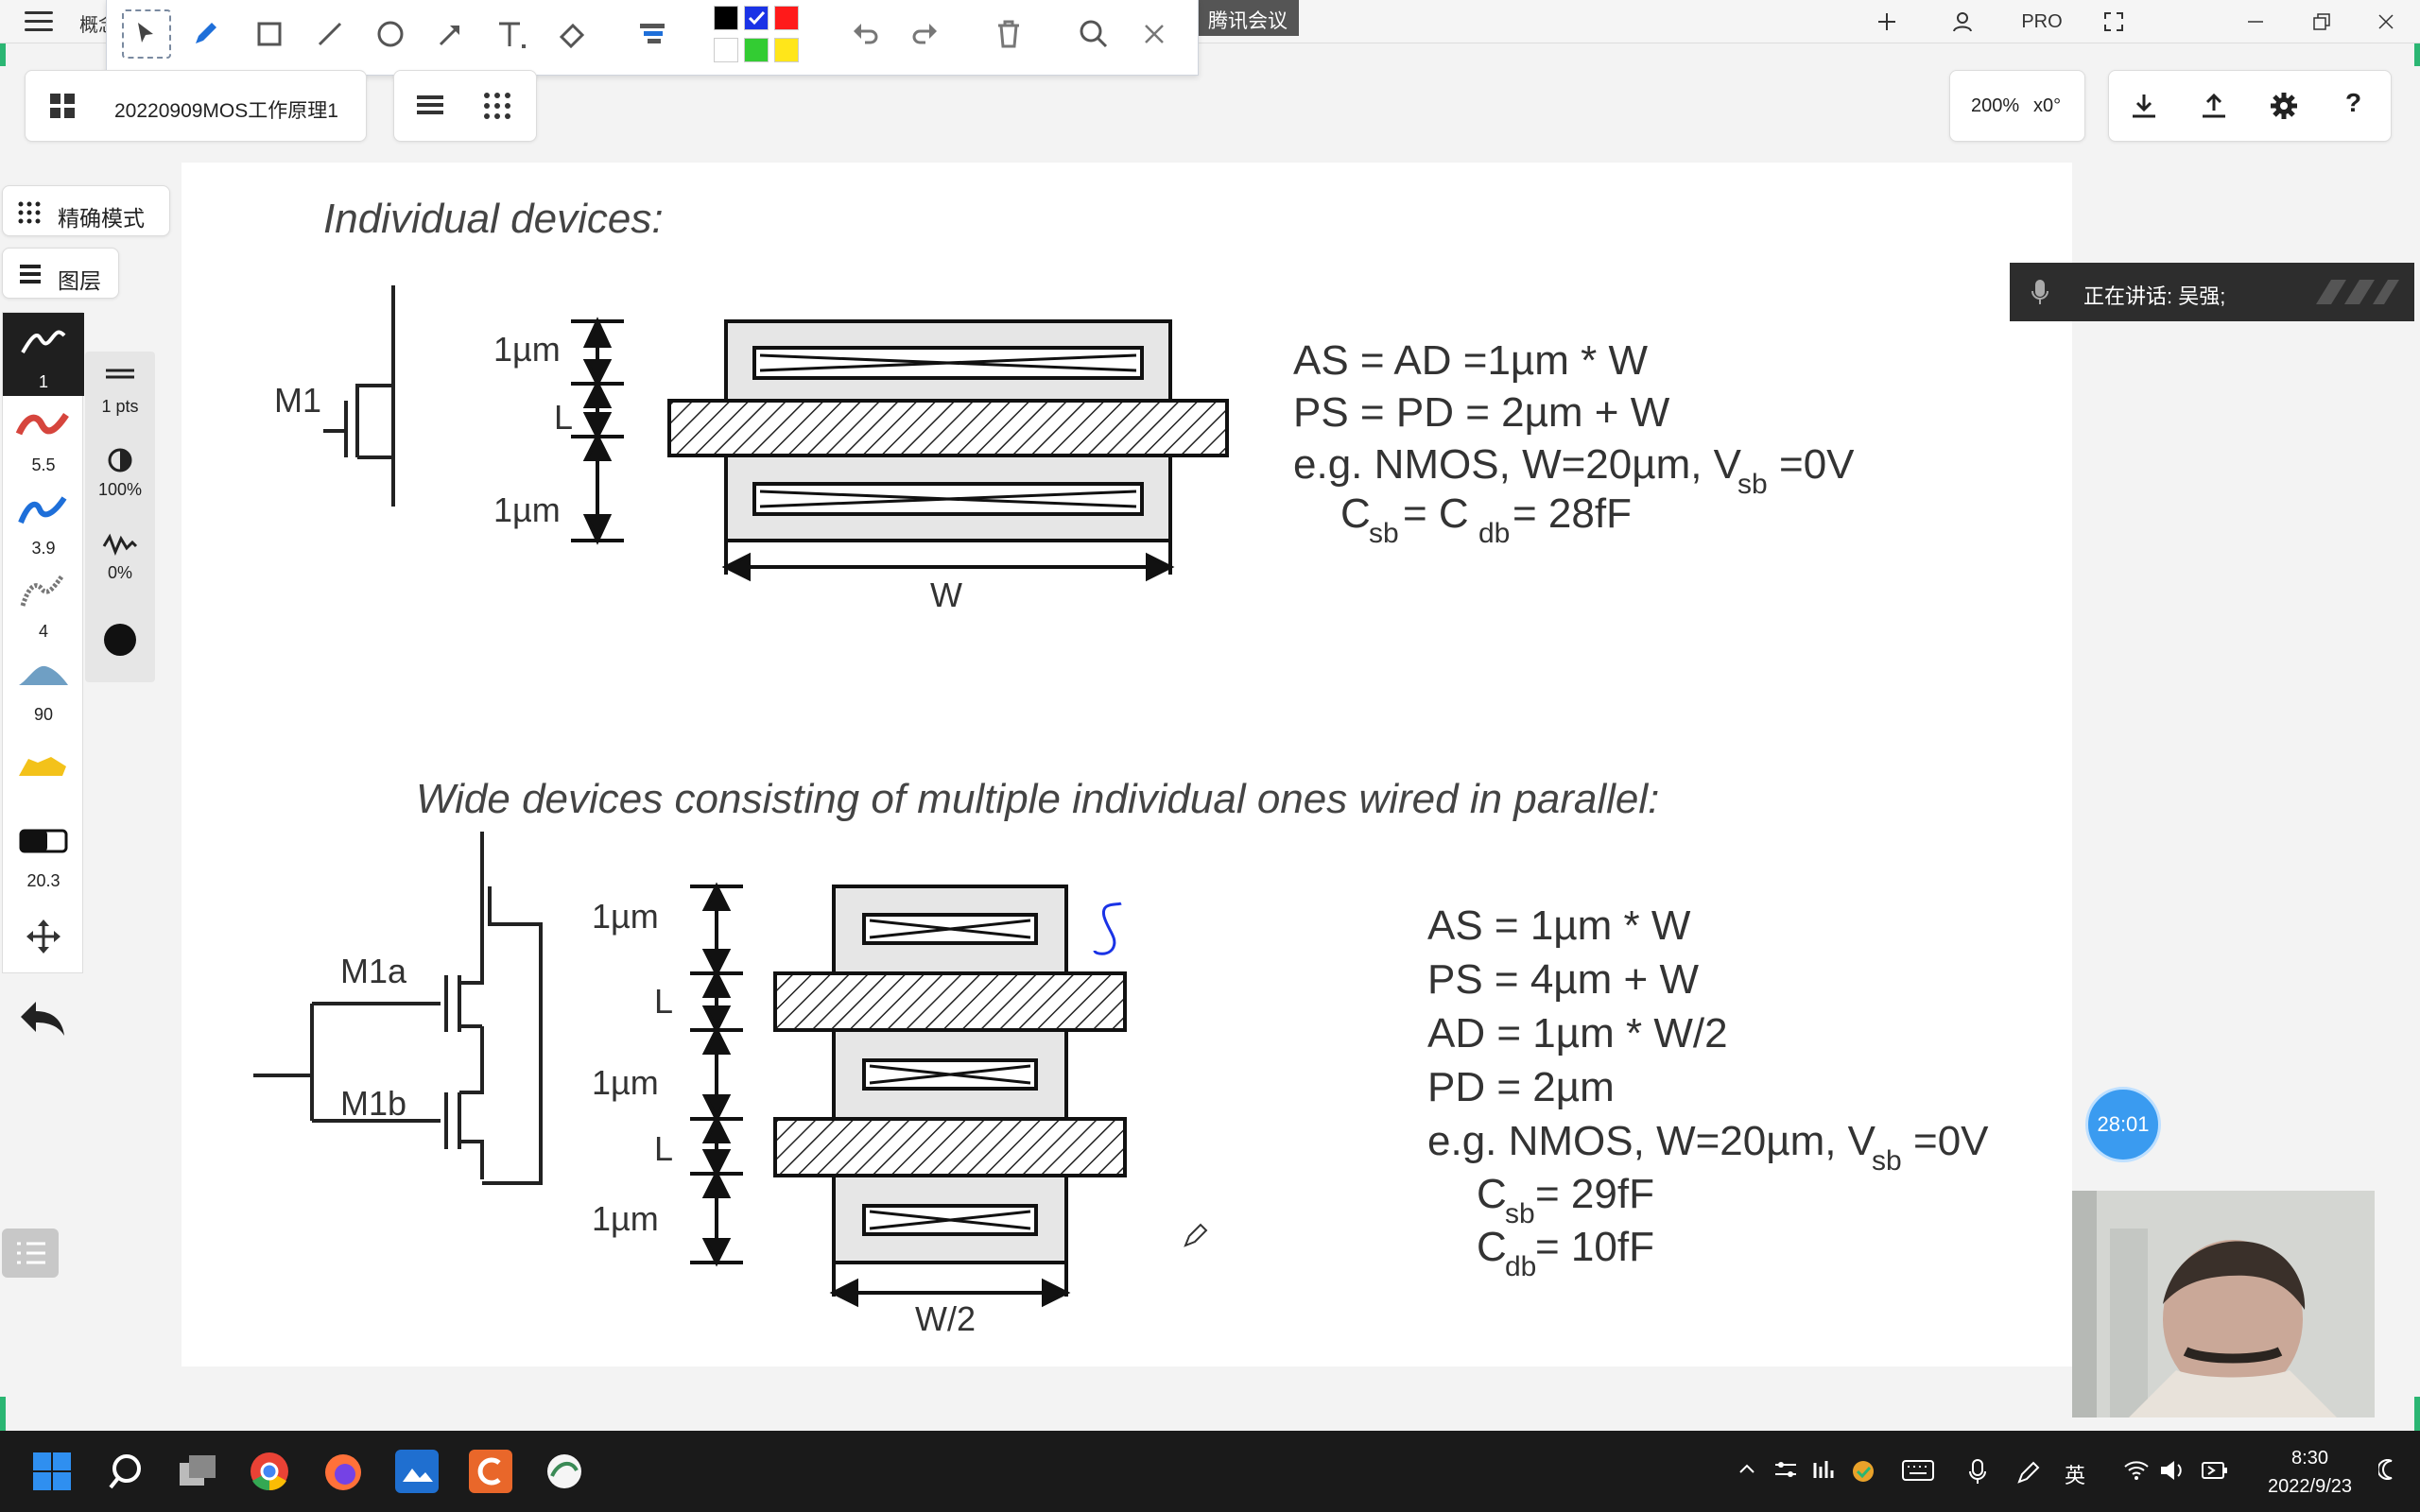 The height and width of the screenshot is (1512, 2420). Describe the element at coordinates (571, 34) in the screenshot. I see `eraser-tool-icon` at that location.